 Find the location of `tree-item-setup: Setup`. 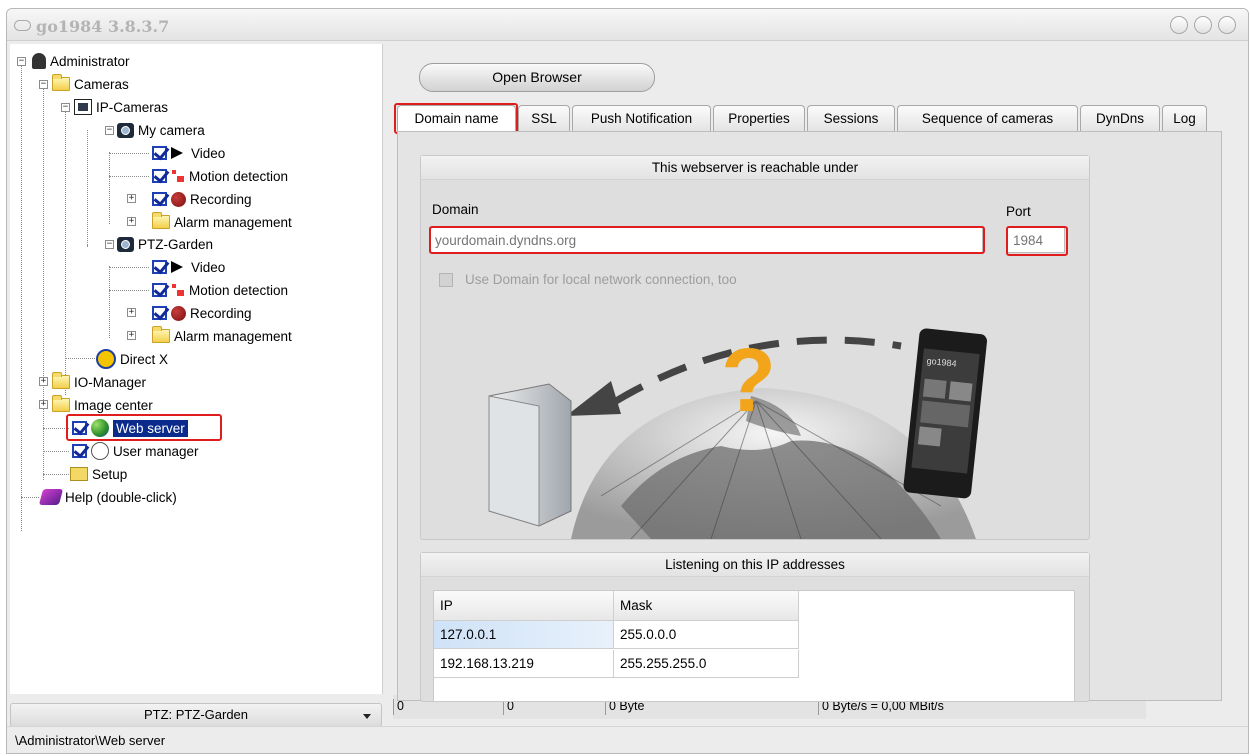

tree-item-setup: Setup is located at coordinates (98, 474).